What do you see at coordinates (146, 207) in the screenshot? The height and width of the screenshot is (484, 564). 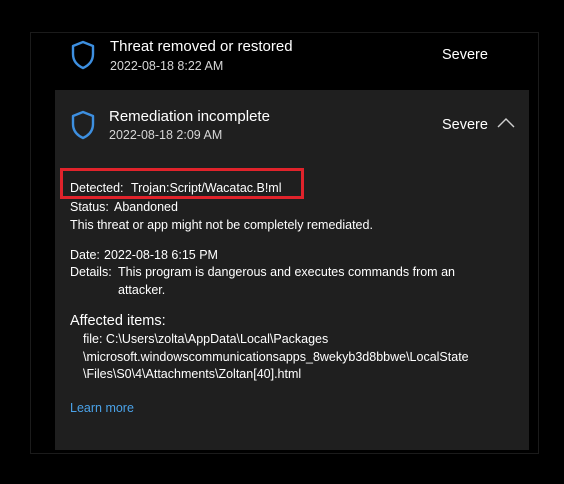 I see `status-value: Abandoned` at bounding box center [146, 207].